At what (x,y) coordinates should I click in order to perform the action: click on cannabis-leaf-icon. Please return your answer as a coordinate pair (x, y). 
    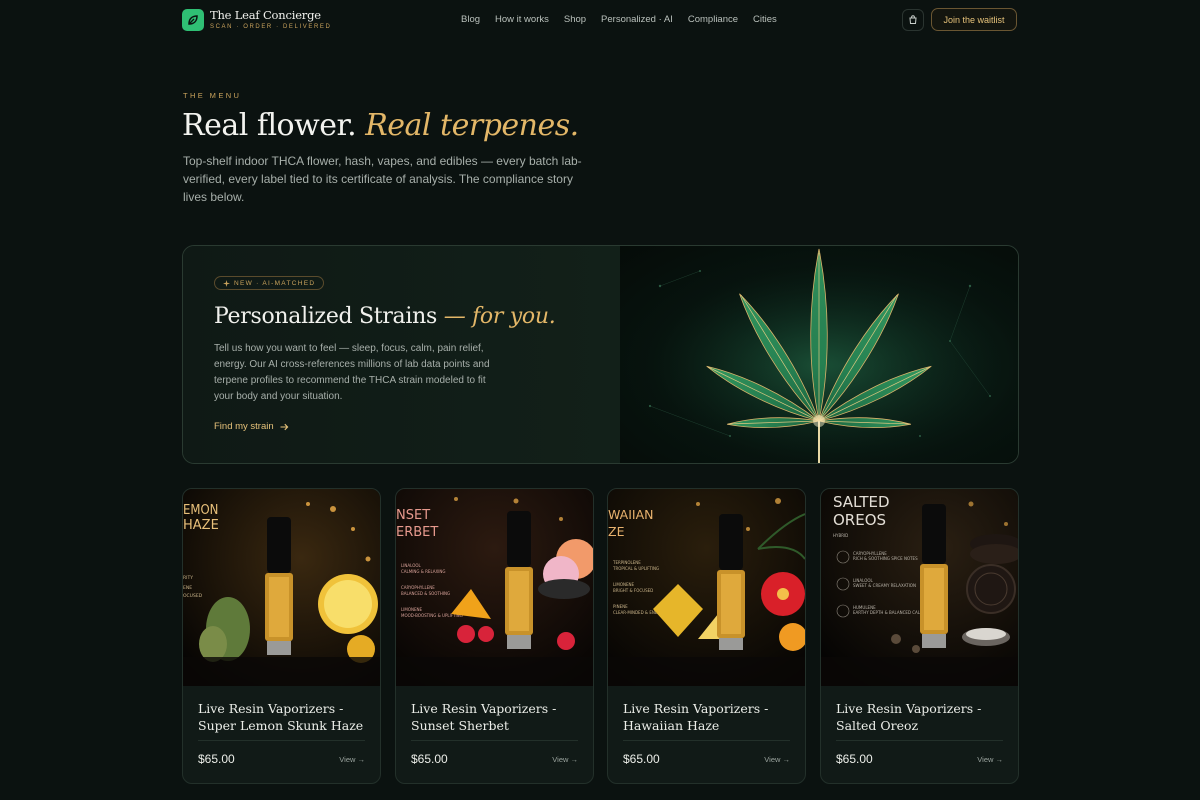
    Looking at the image, I should click on (819, 354).